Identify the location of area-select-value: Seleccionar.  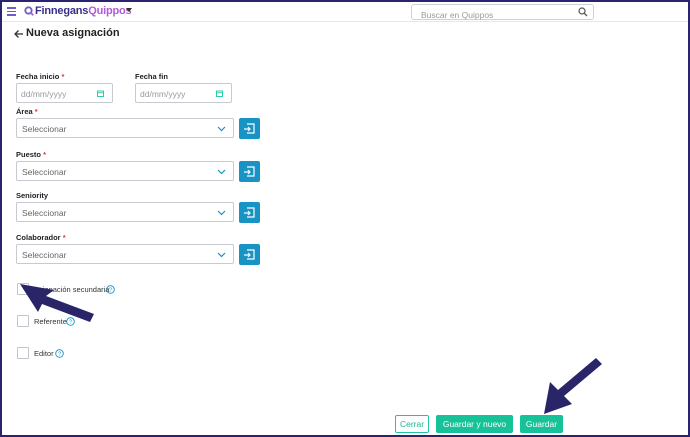
(44, 129).